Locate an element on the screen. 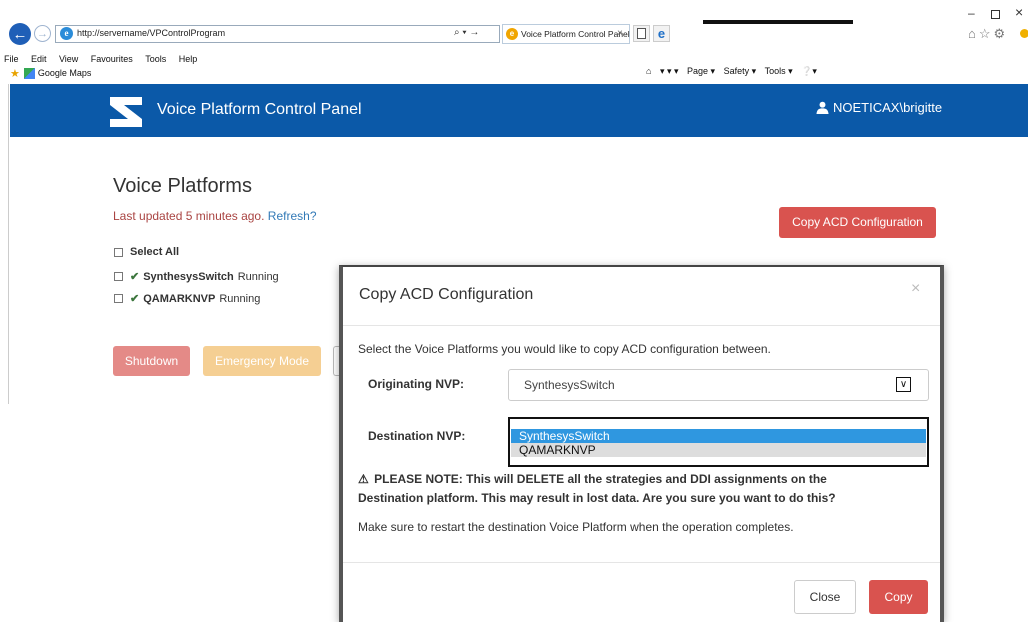 The image size is (1028, 622). modal-footer-divider is located at coordinates (641, 562).